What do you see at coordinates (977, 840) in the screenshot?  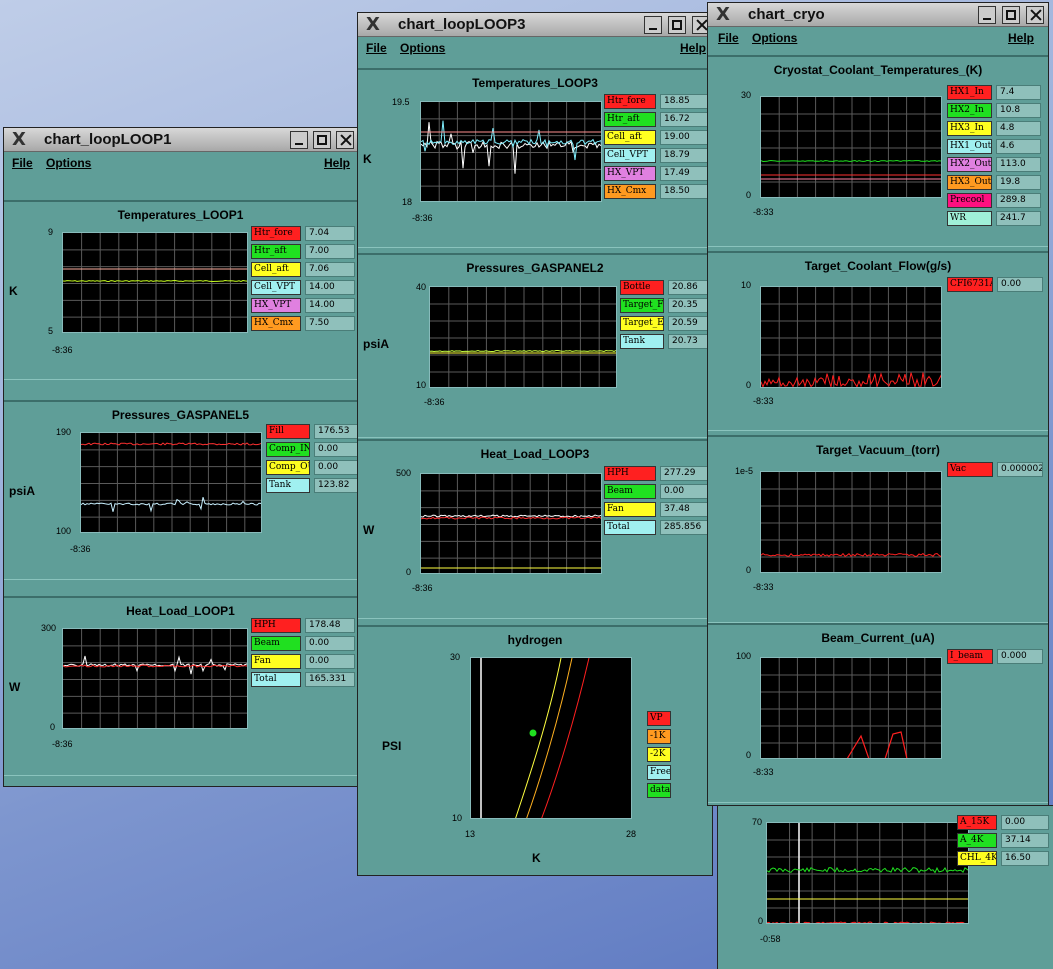 I see `legend-series-button: A_4K` at bounding box center [977, 840].